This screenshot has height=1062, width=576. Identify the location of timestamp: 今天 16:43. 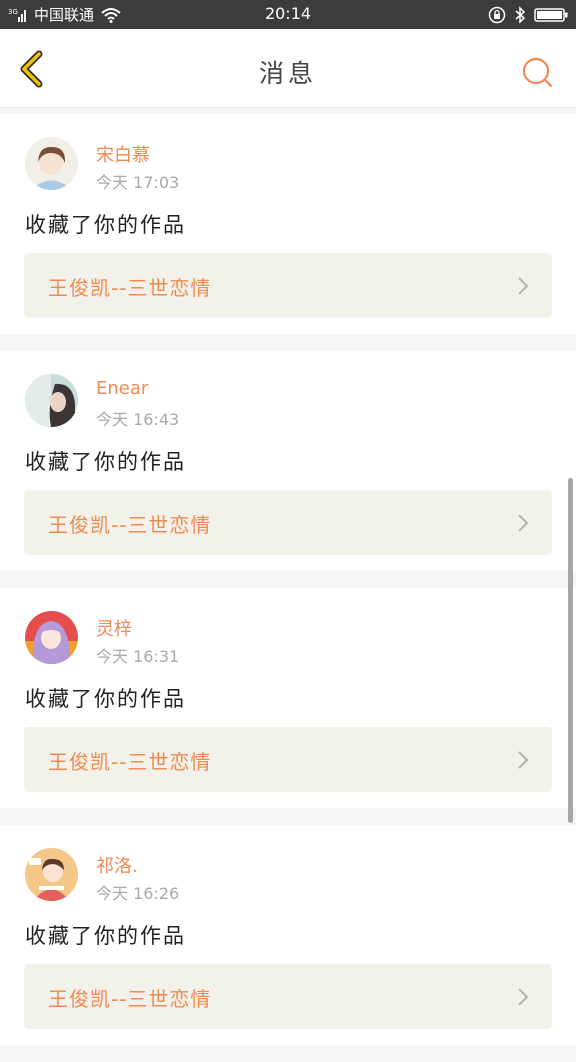
(138, 419).